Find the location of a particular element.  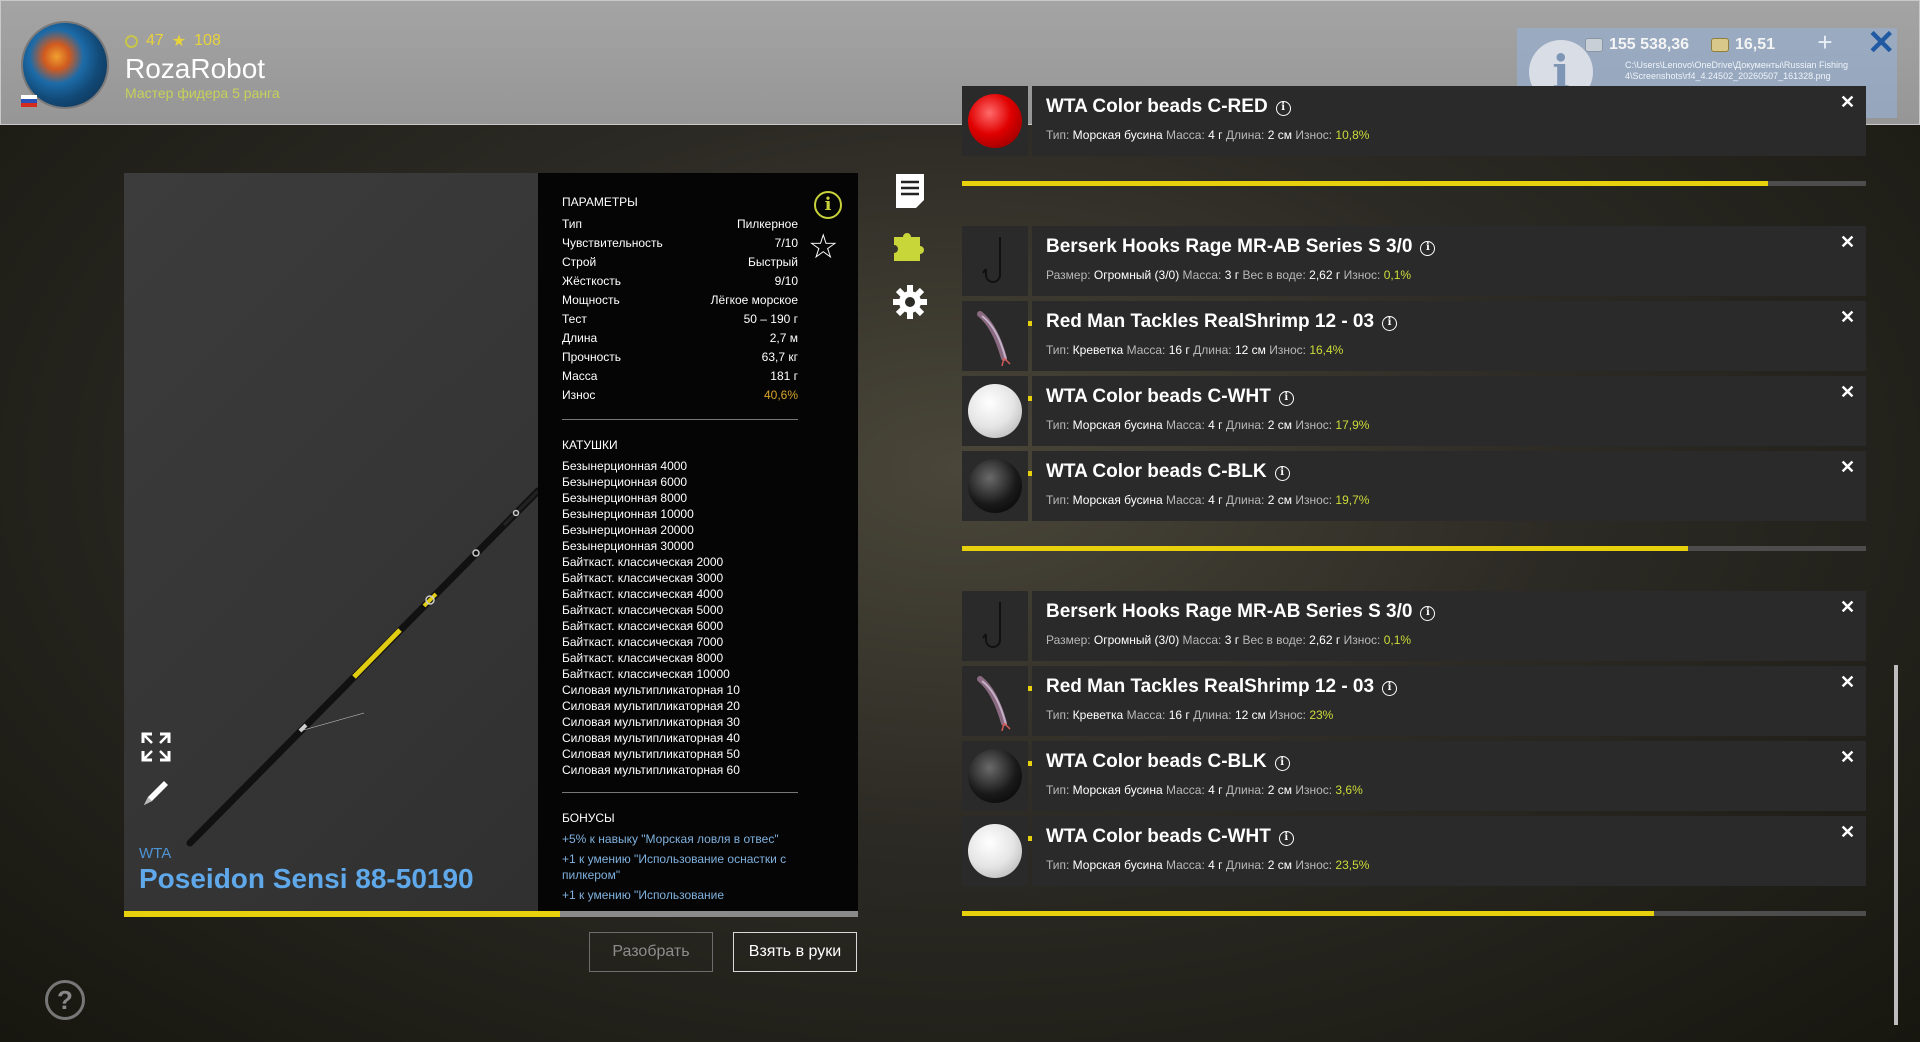

scrollbar-thumb is located at coordinates (1896, 845).